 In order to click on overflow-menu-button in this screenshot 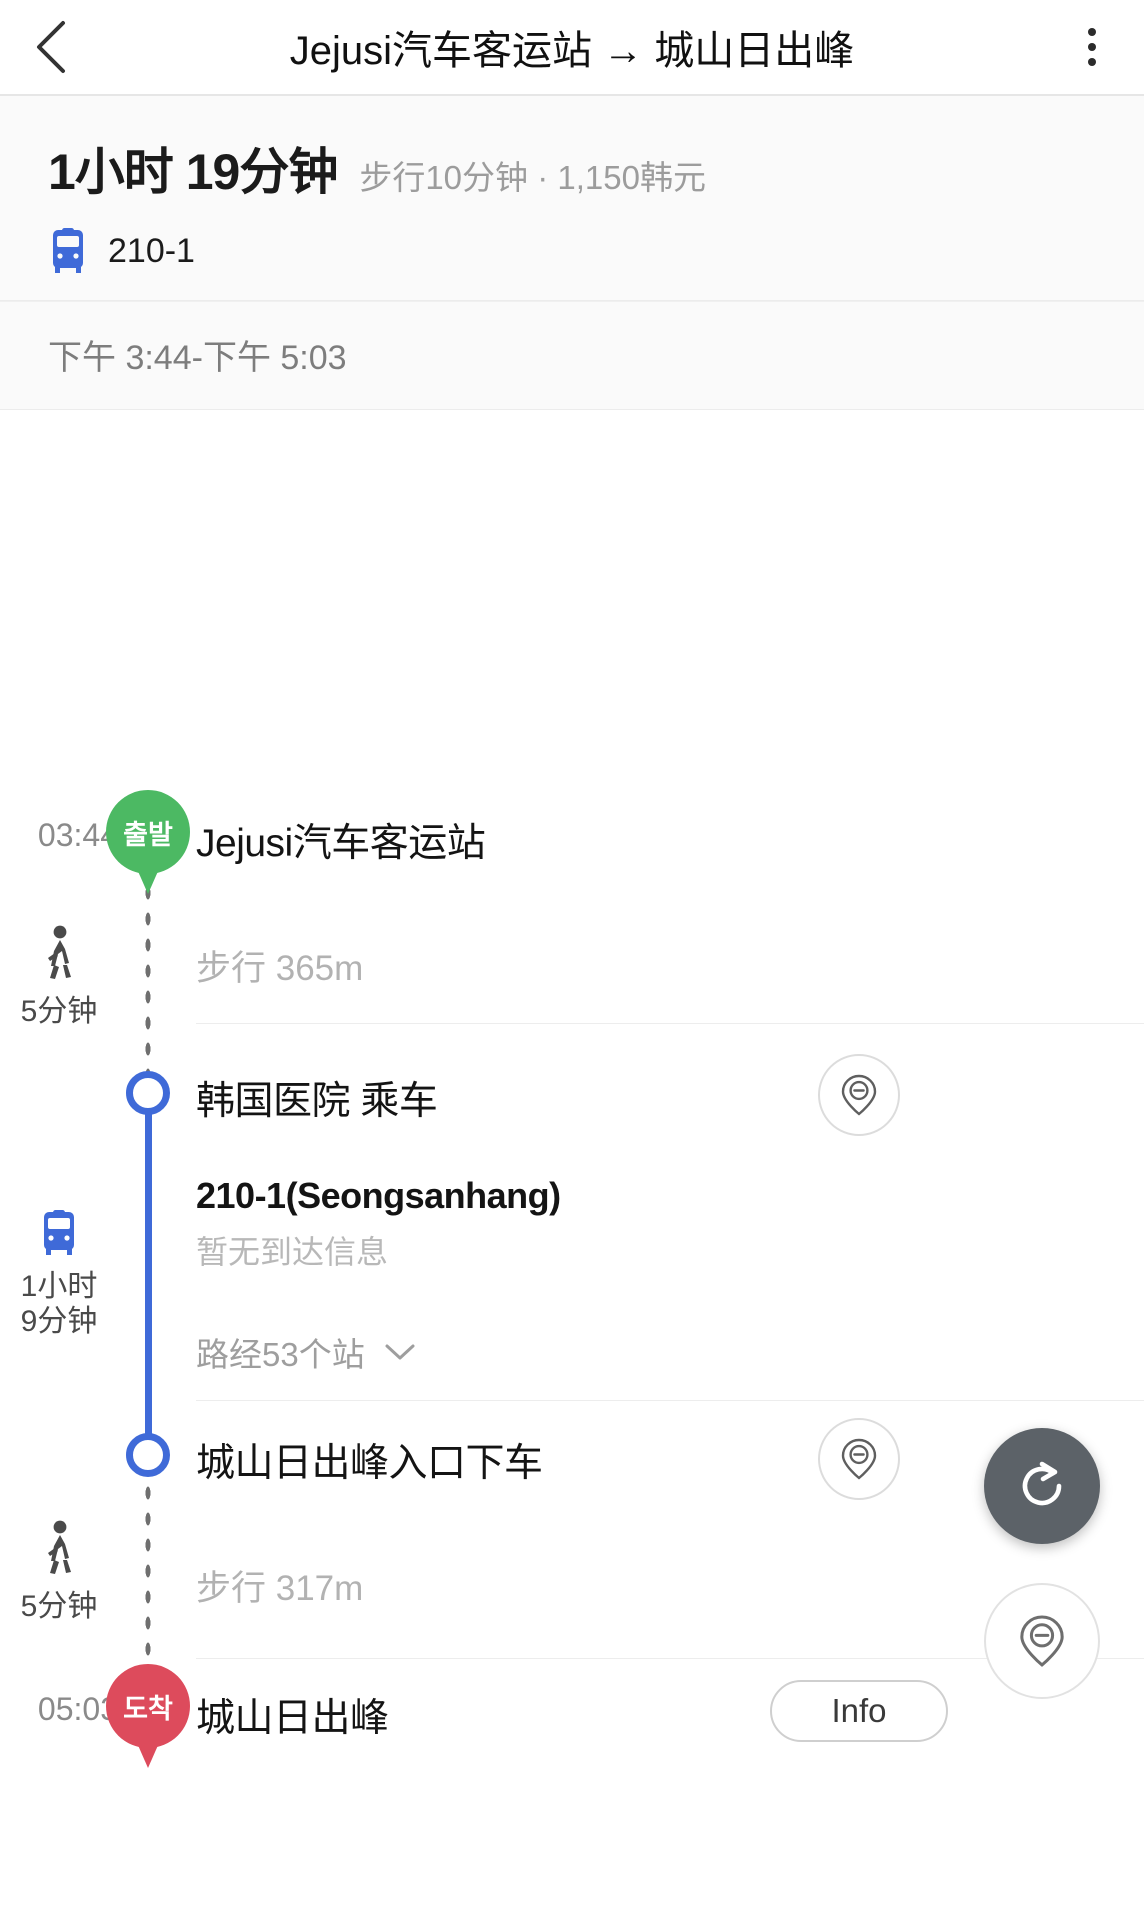, I will do `click(1092, 47)`.